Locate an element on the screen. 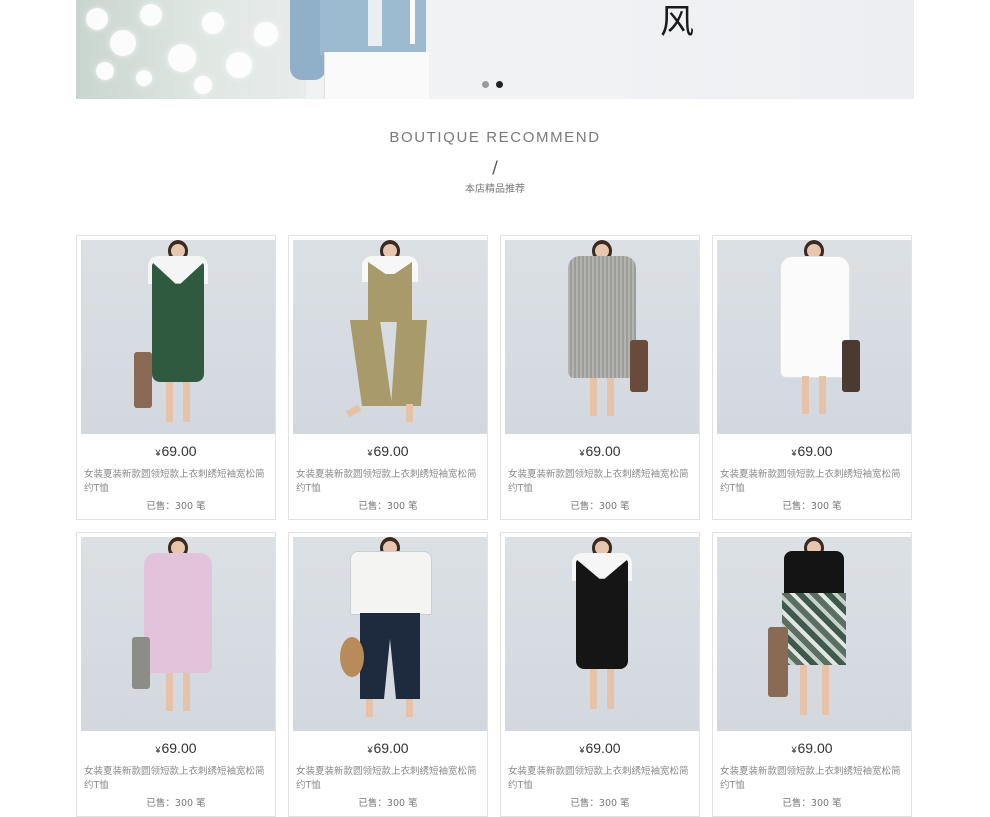  section-heading: BOUTIQUE RECOMMEND / 本店精品推荐 is located at coordinates (495, 162).